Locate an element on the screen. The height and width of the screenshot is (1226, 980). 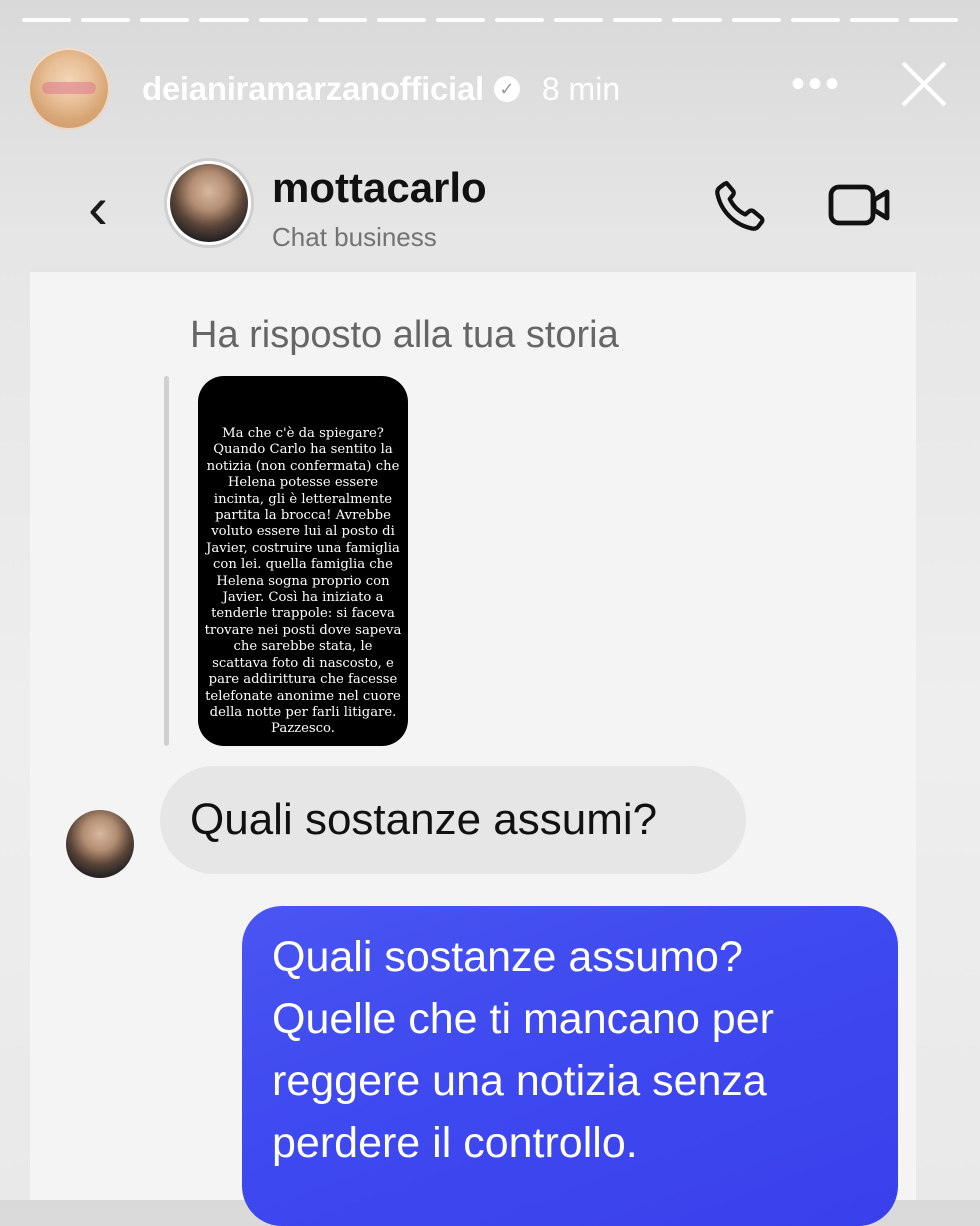
story-author-avatar is located at coordinates (69, 89).